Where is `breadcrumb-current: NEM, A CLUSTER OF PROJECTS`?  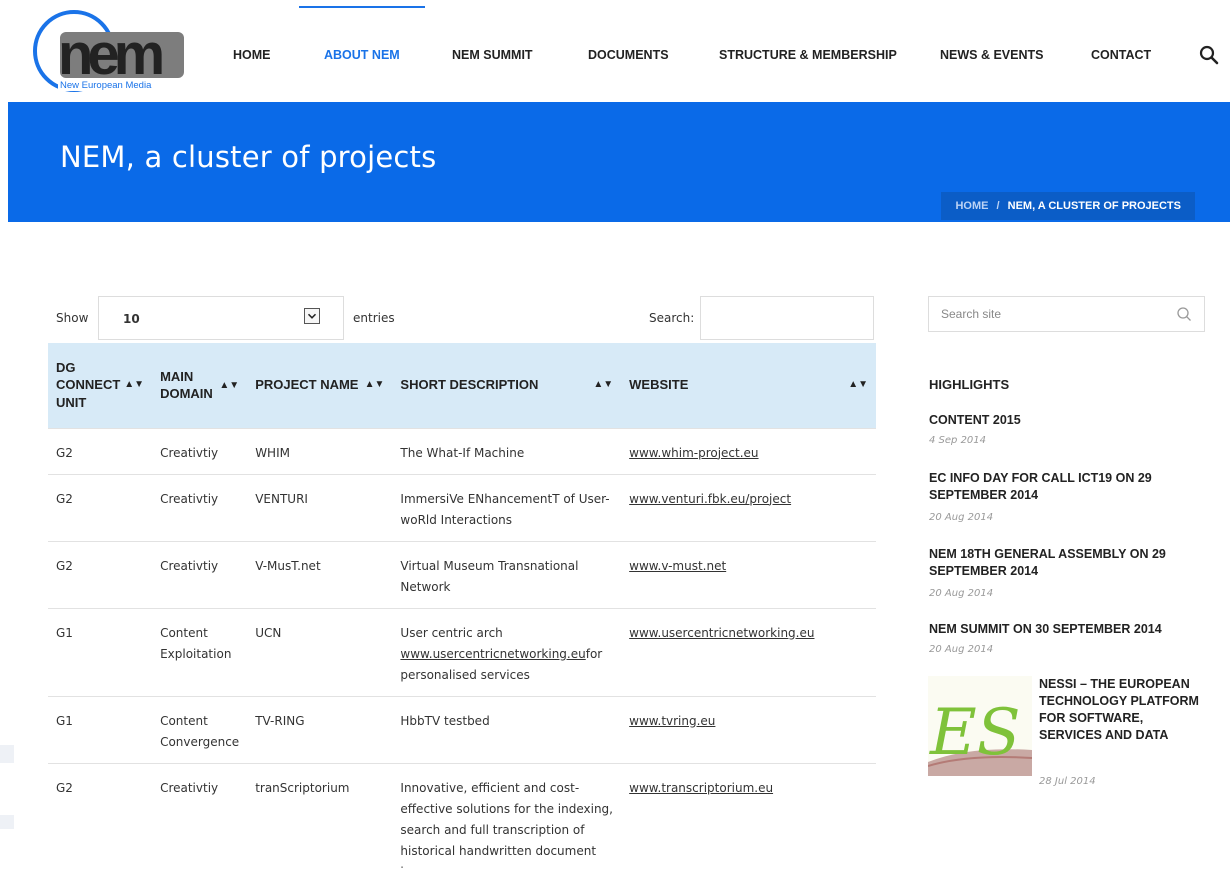 breadcrumb-current: NEM, A CLUSTER OF PROJECTS is located at coordinates (1094, 206).